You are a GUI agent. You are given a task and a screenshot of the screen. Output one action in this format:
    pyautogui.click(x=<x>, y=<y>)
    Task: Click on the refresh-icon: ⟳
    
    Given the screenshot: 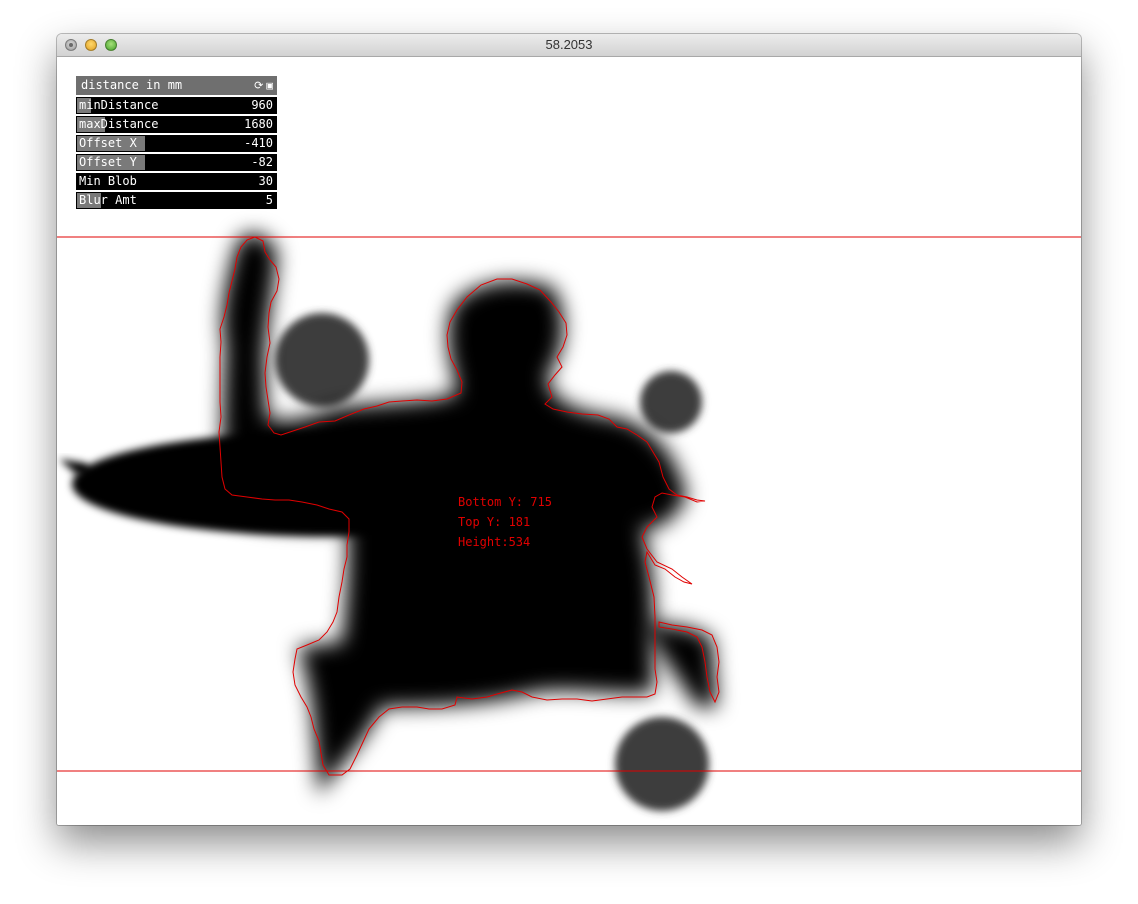 What is the action you would take?
    pyautogui.click(x=258, y=85)
    